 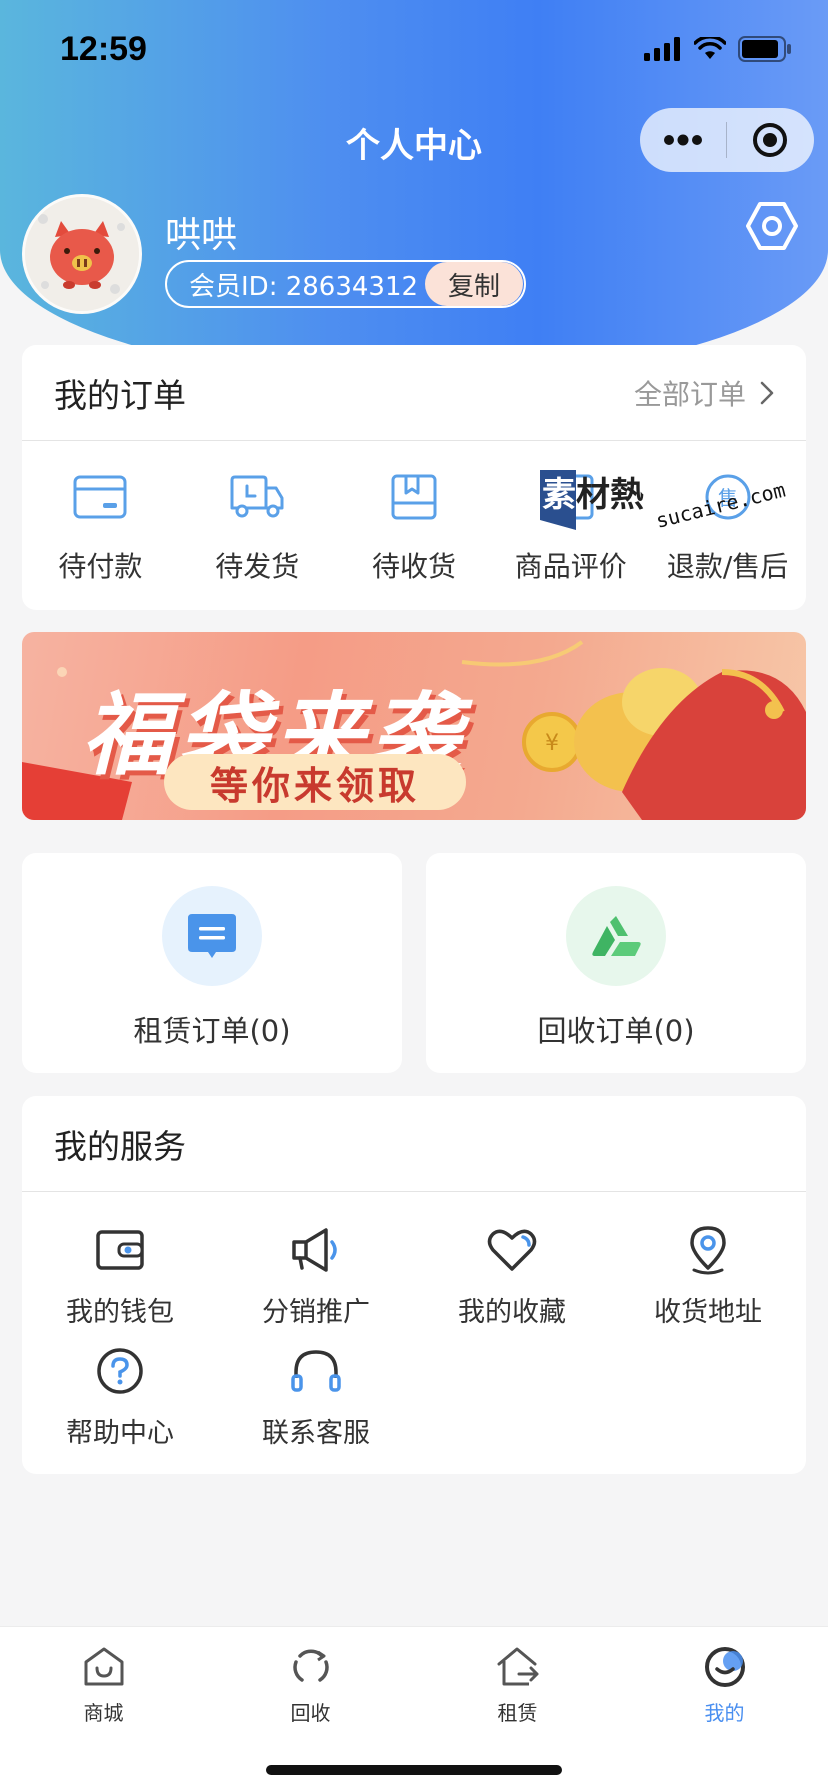 I want to click on service-label: 分销推广, so click(x=316, y=1312).